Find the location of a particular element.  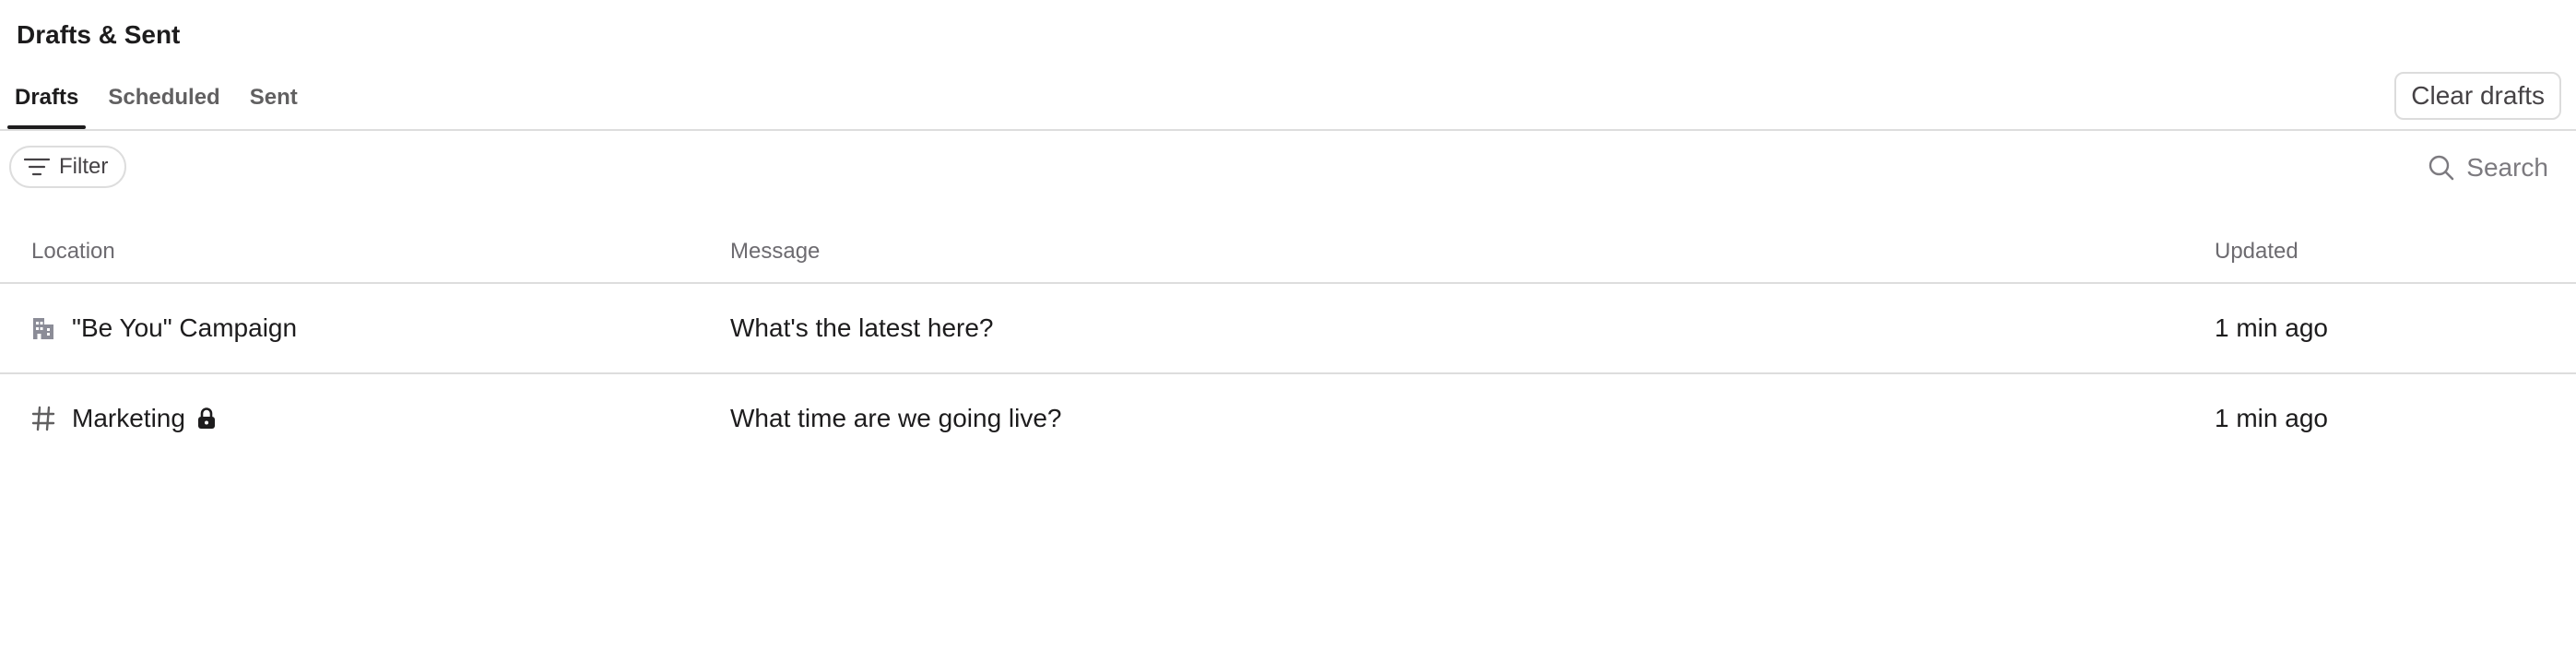

filter-button: Filter is located at coordinates (68, 167).